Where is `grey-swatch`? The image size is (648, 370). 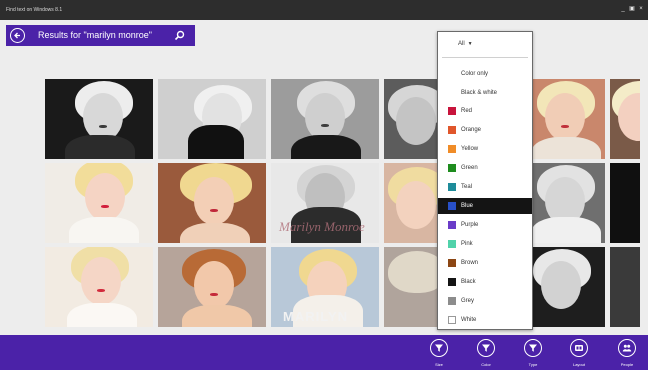
grey-swatch is located at coordinates (452, 301).